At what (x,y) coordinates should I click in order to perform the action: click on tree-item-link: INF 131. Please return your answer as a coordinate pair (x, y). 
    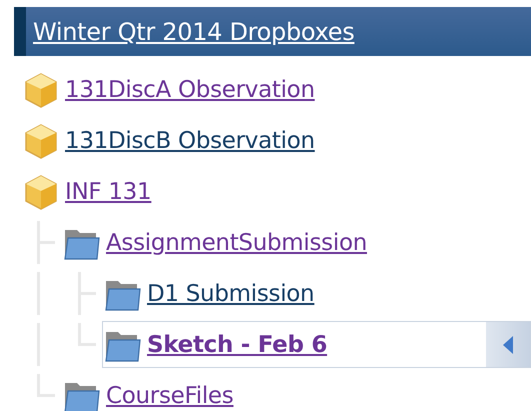
    Looking at the image, I should click on (108, 191).